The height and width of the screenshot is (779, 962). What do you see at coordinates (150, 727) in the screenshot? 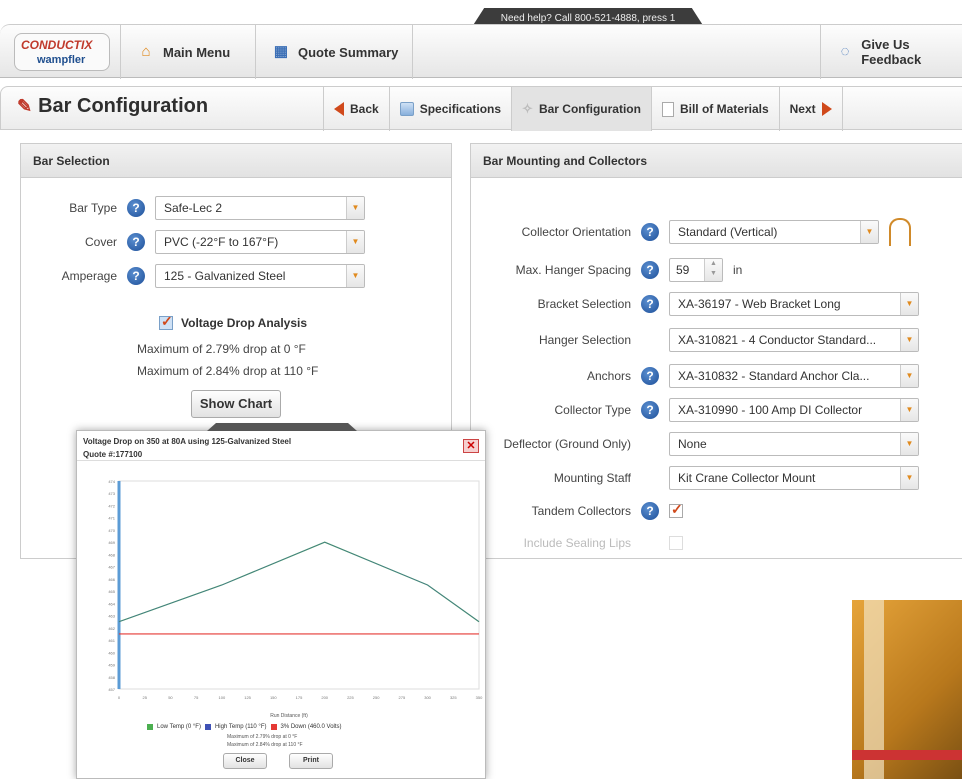
I see `legend-swatch-low` at bounding box center [150, 727].